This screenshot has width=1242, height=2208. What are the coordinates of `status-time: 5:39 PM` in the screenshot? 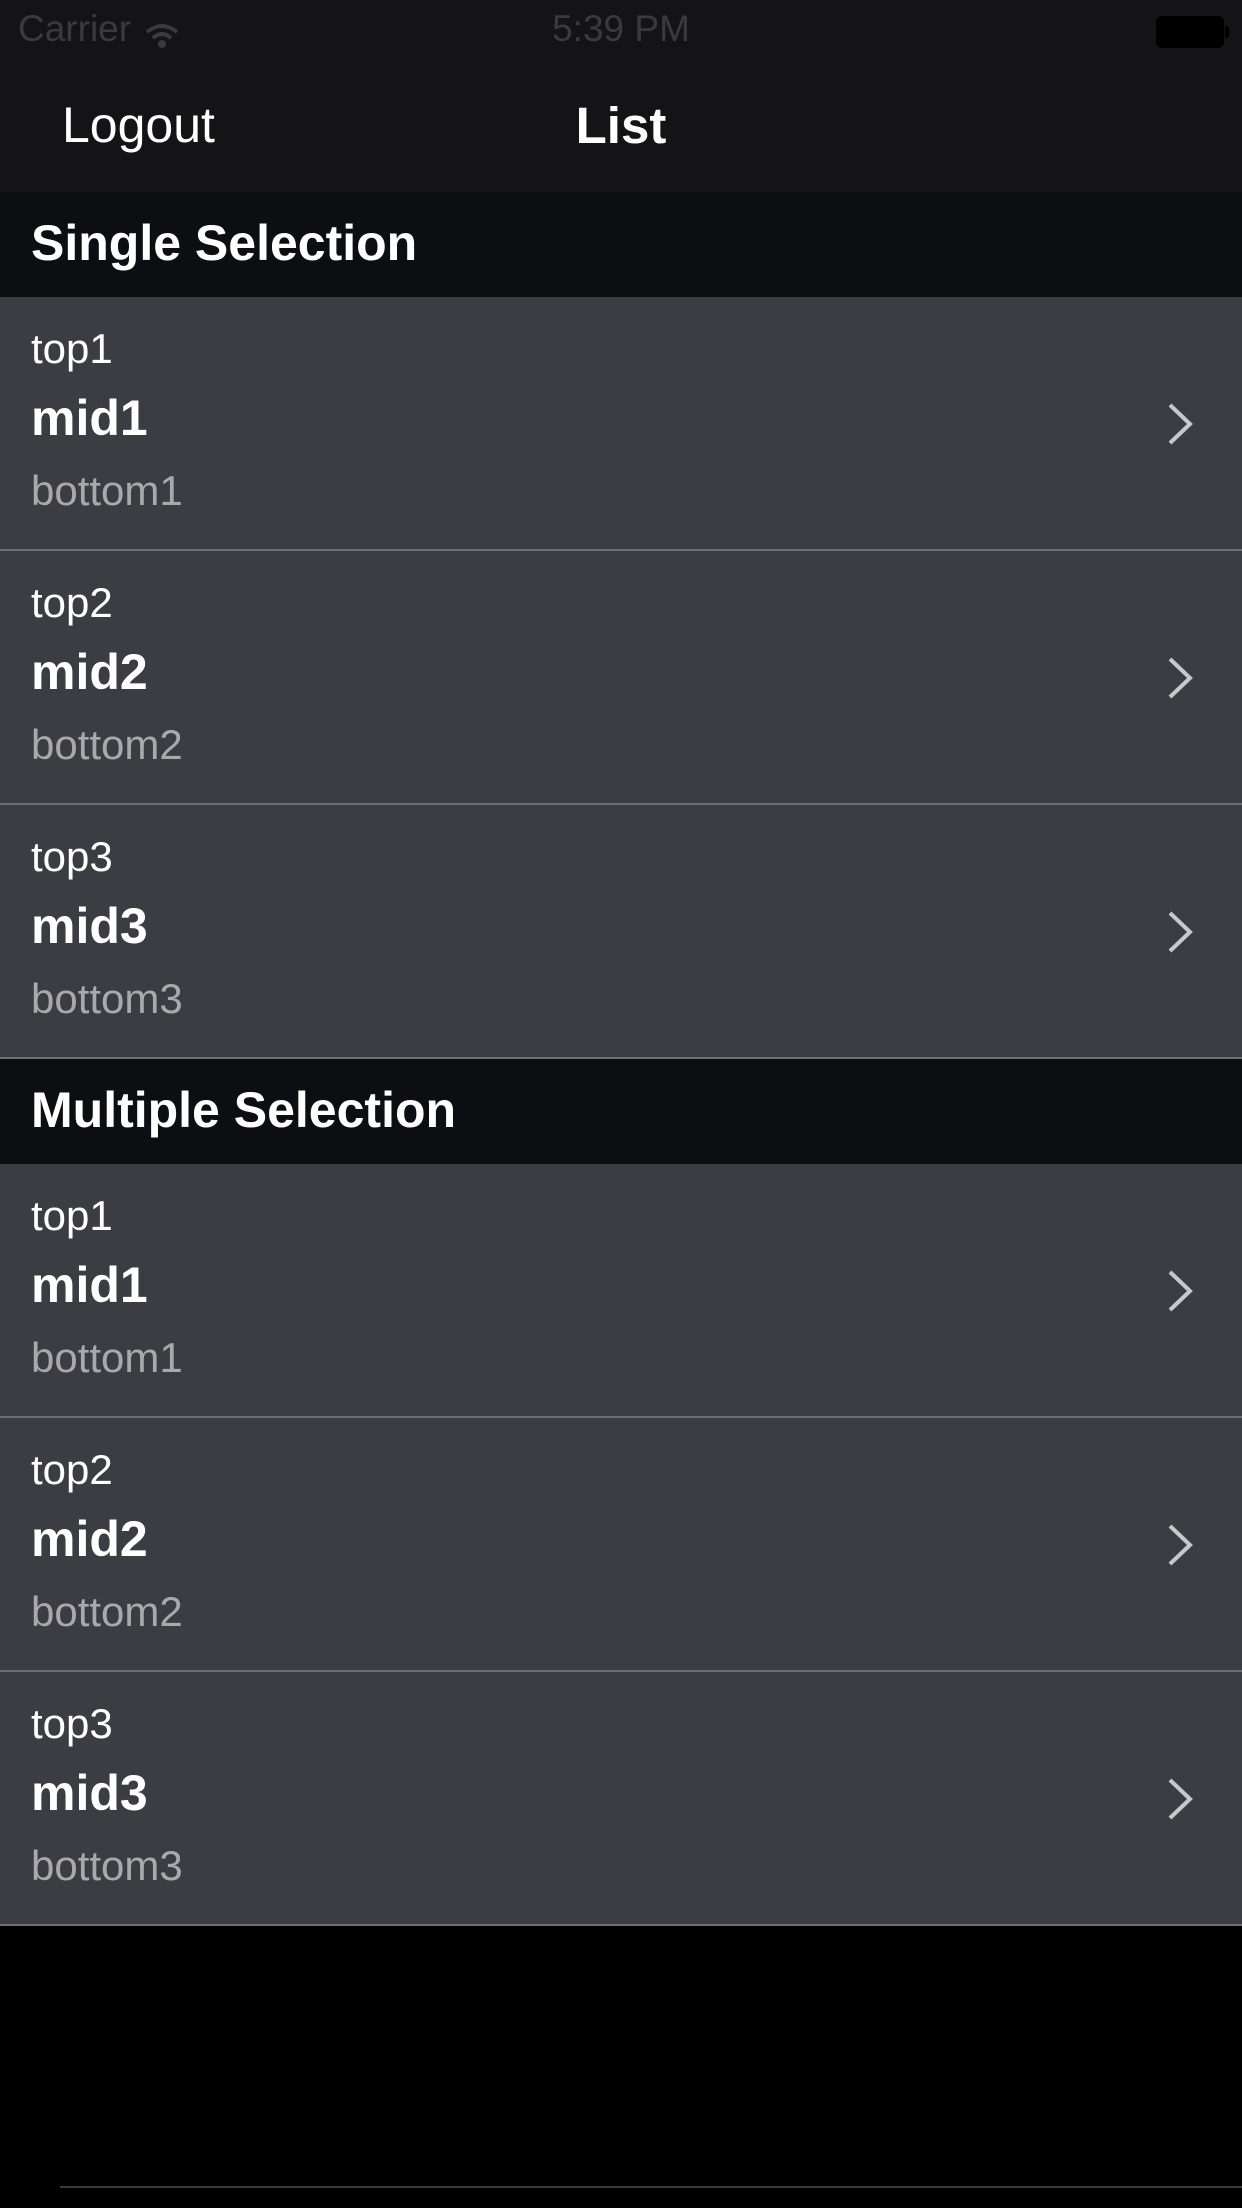 It's located at (621, 28).